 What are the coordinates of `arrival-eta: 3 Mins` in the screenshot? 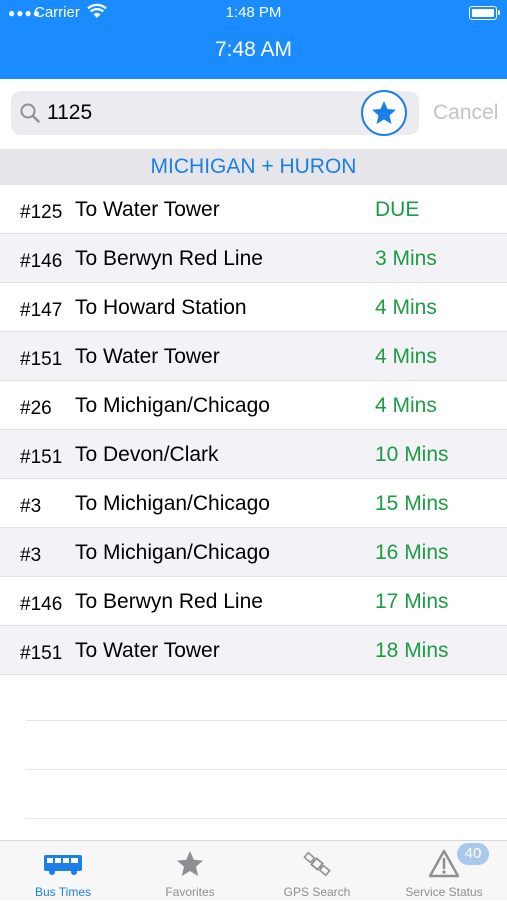 It's located at (406, 258).